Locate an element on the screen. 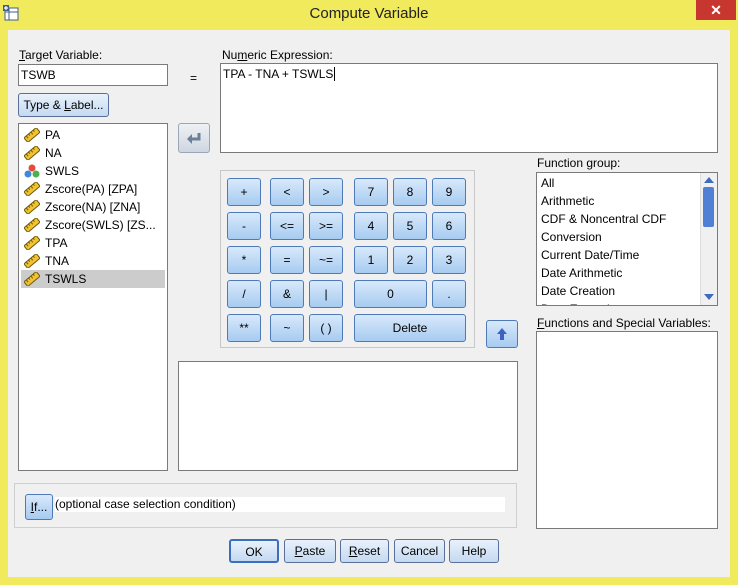  variable-name: NA is located at coordinates (53, 153).